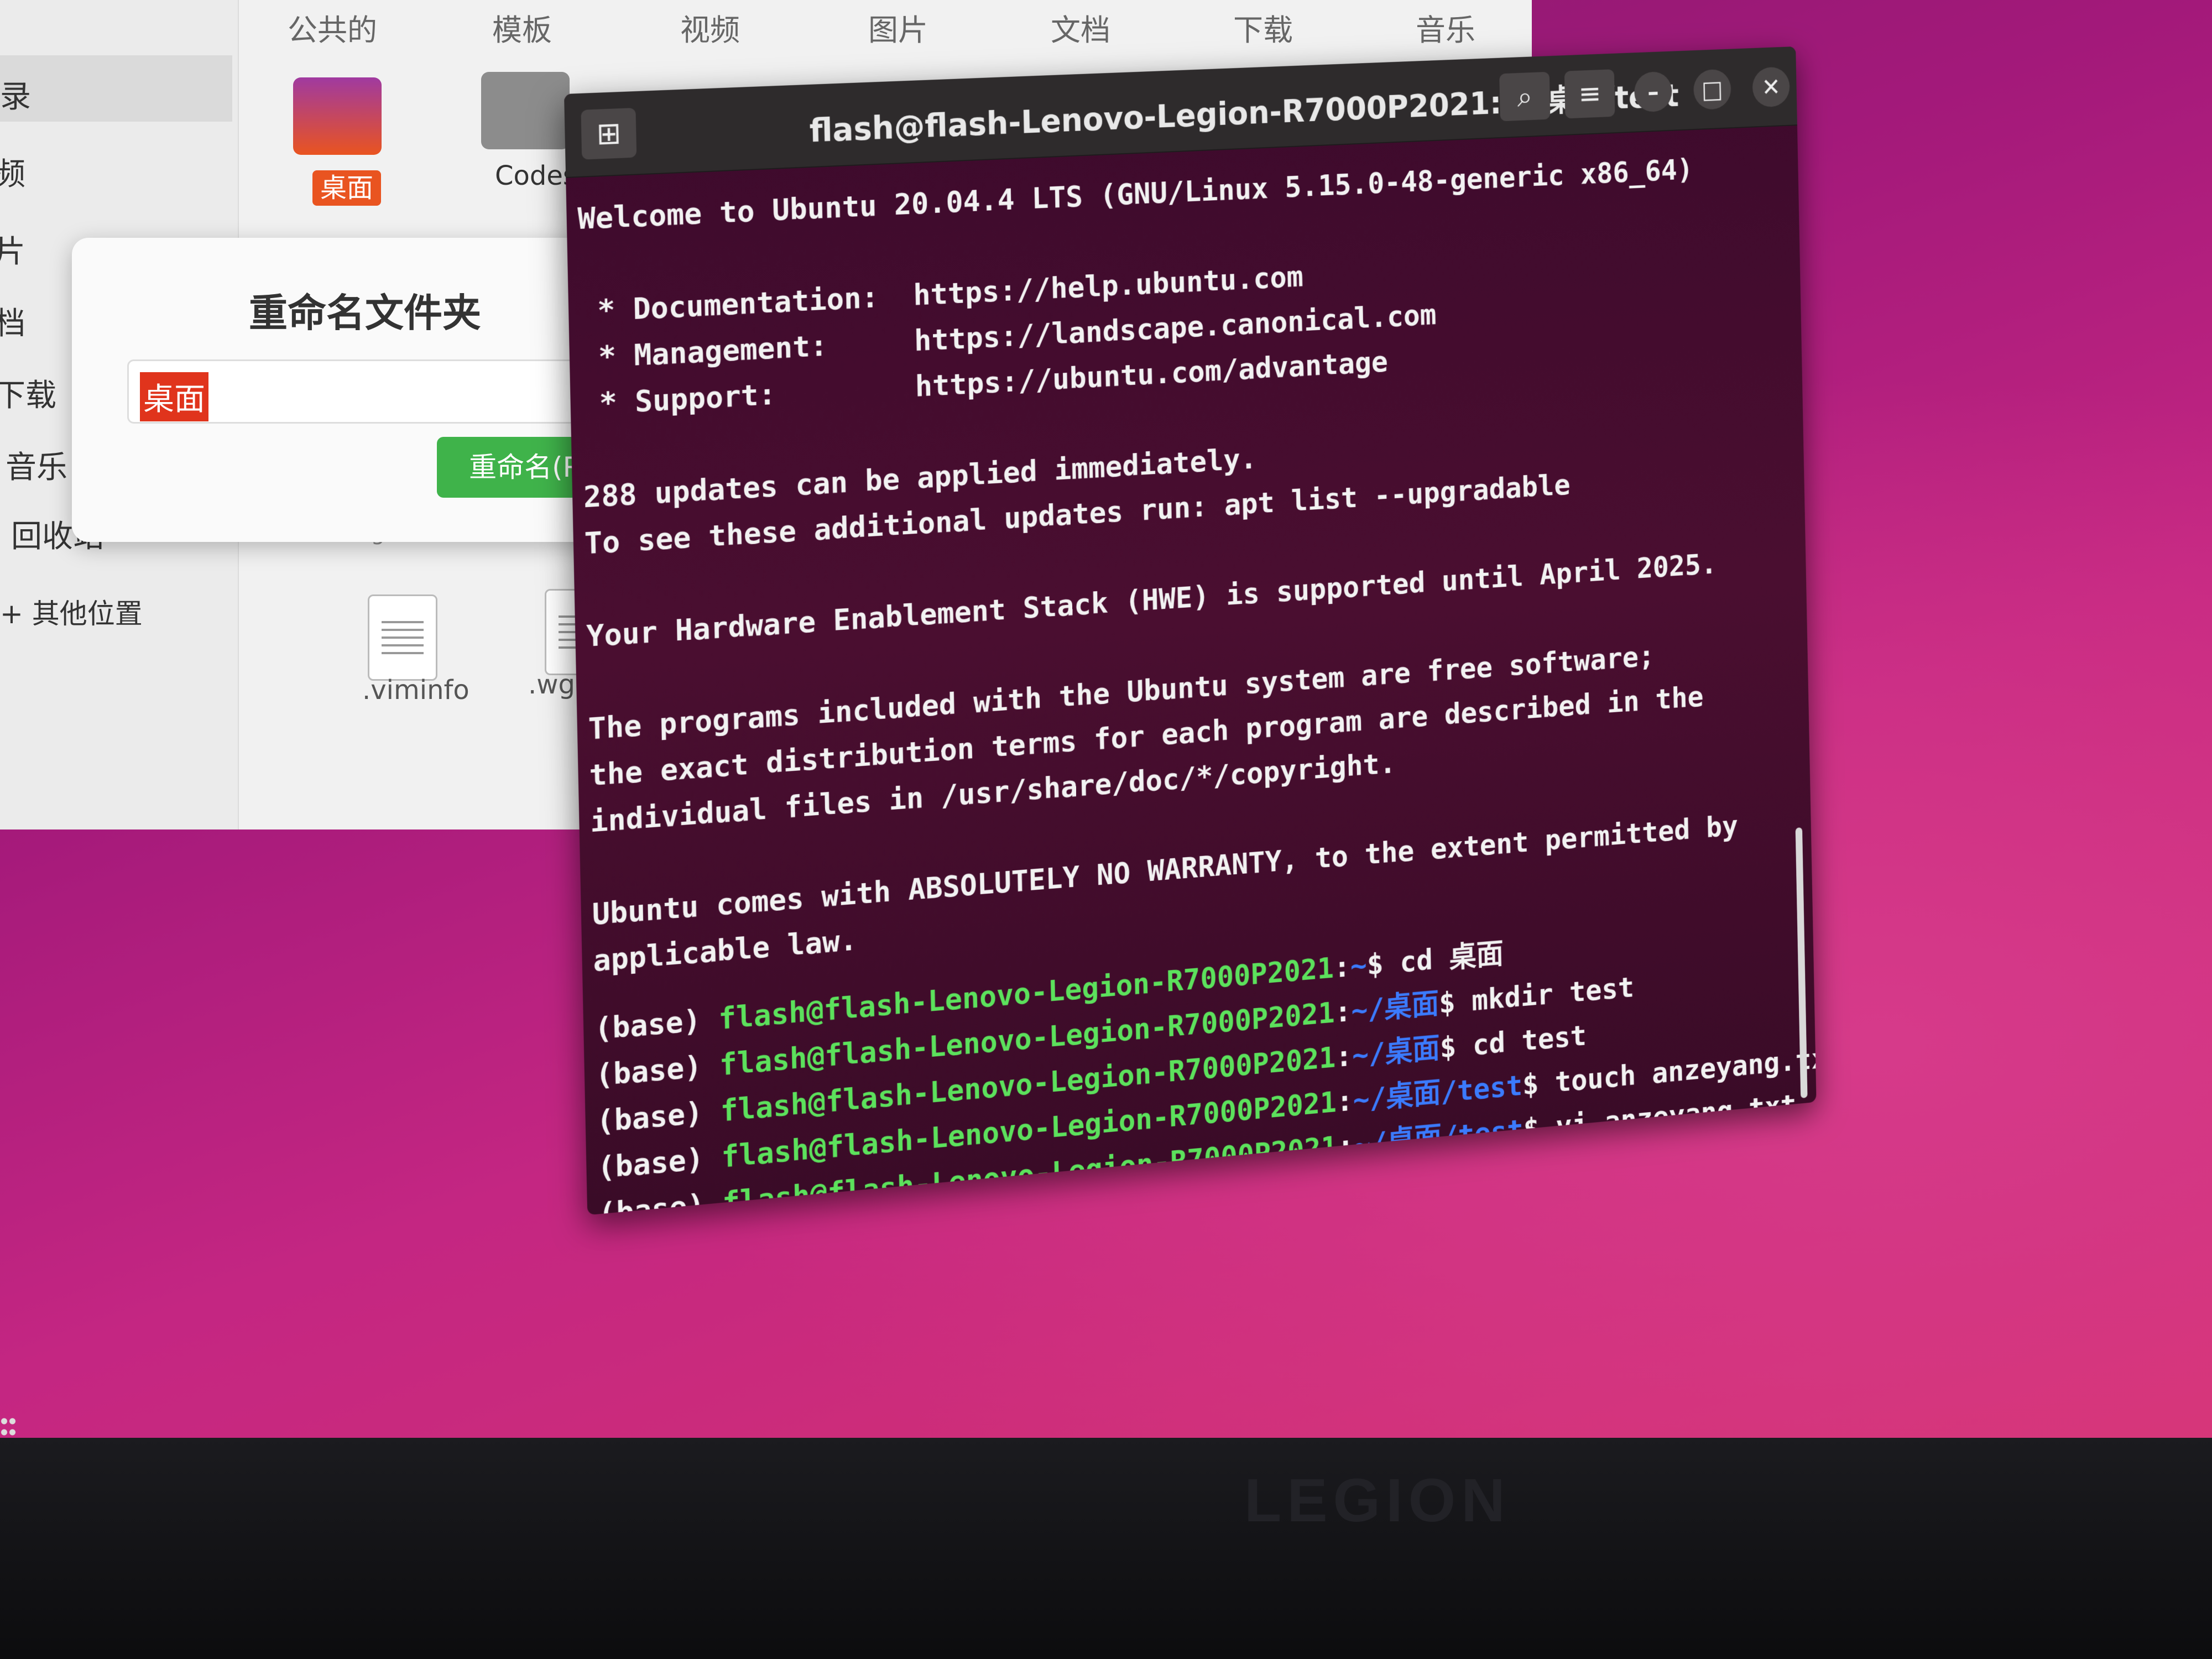 The image size is (2212, 1659). Describe the element at coordinates (12, 171) in the screenshot. I see `sidebar-item-videos: 频` at that location.